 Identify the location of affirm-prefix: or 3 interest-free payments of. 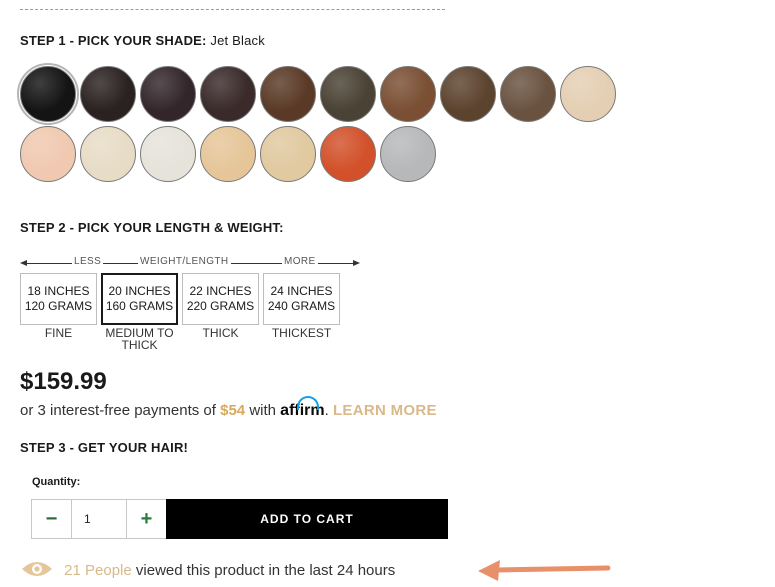
(118, 410).